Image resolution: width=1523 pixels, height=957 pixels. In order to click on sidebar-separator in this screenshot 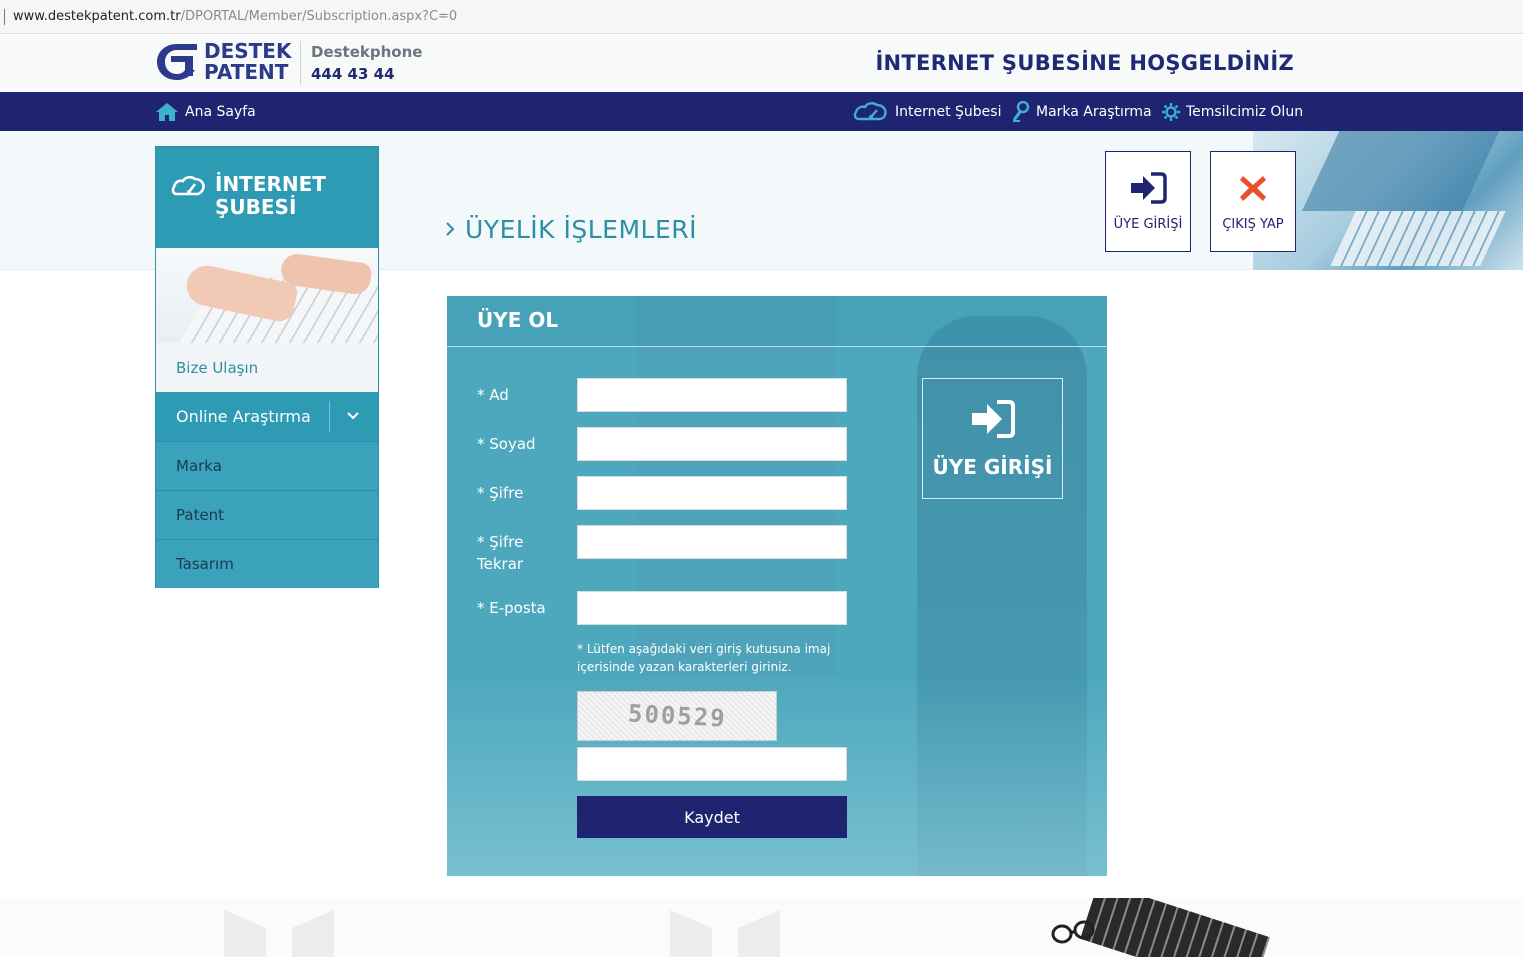, I will do `click(329, 416)`.